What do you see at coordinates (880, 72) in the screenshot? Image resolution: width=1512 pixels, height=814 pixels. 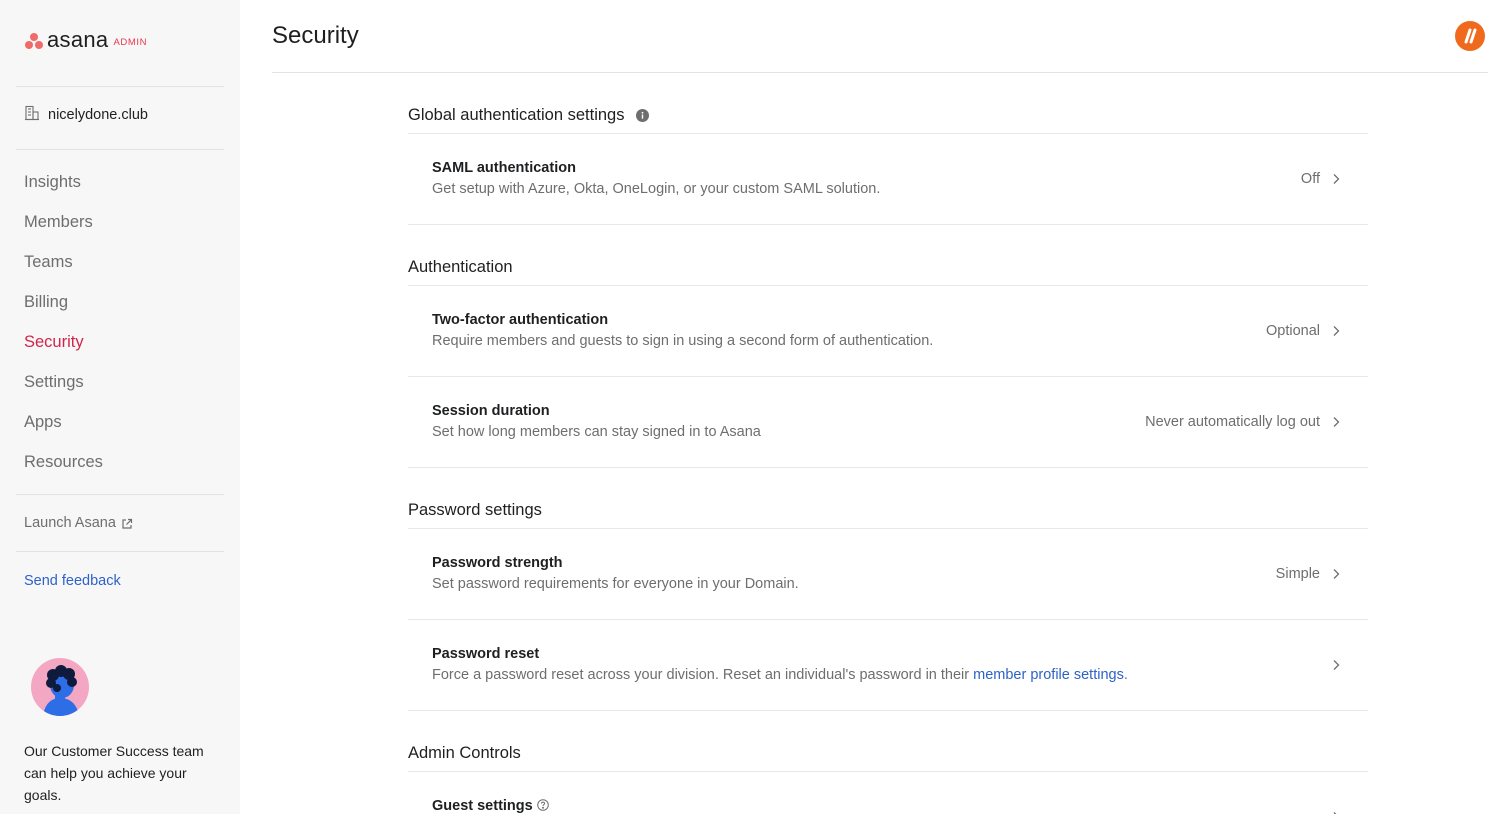 I see `header-divider` at bounding box center [880, 72].